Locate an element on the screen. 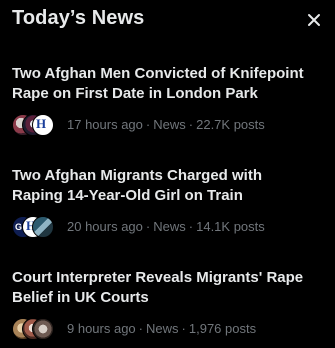 This screenshot has width=335, height=348. news-time: 17 hours ago is located at coordinates (105, 124).